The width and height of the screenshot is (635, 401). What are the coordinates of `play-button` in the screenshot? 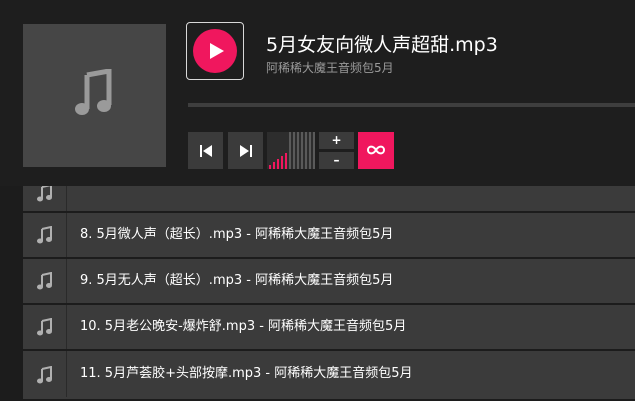 It's located at (215, 51).